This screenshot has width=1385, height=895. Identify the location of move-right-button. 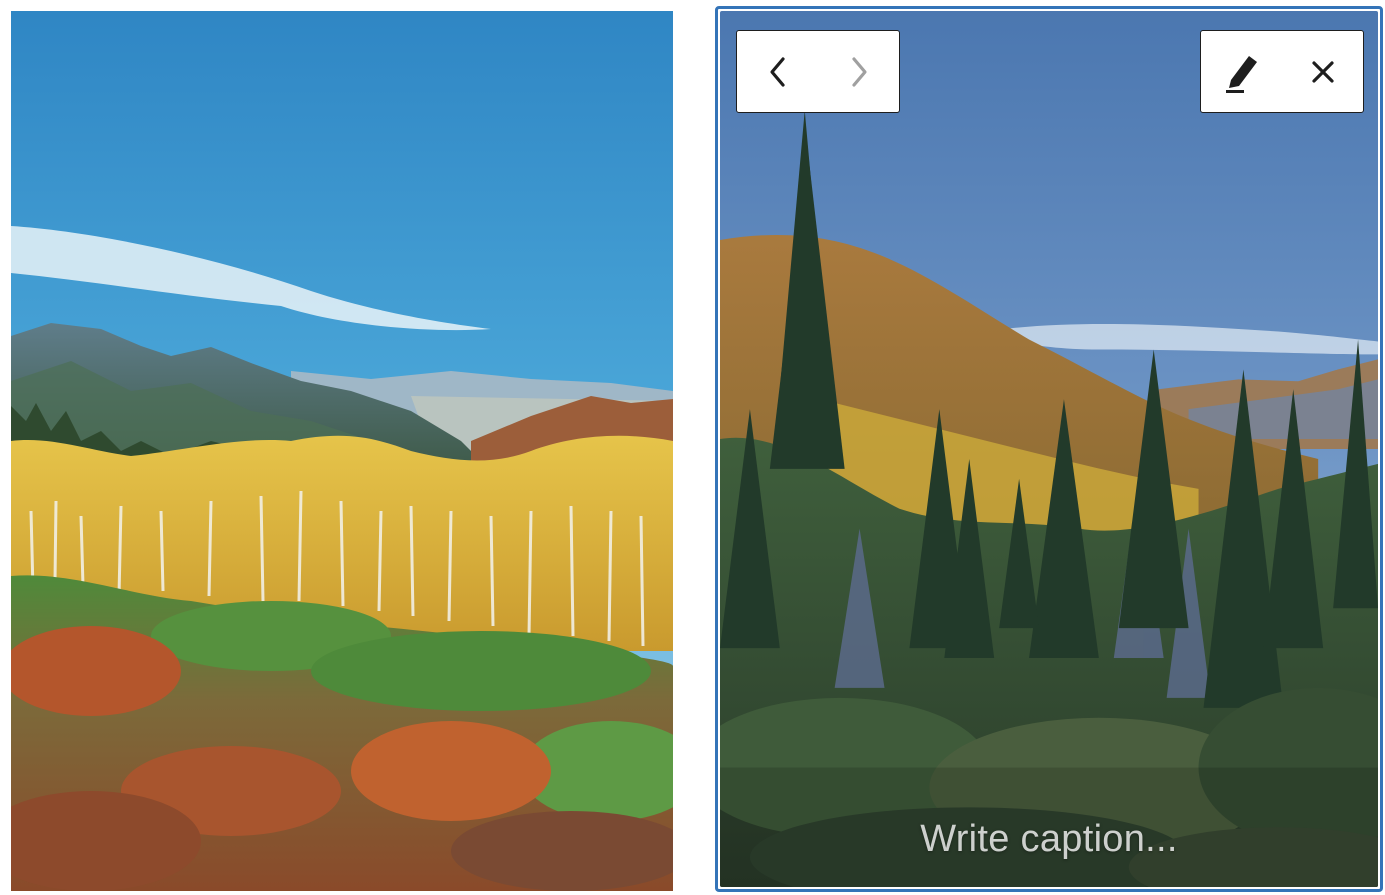
(858, 71).